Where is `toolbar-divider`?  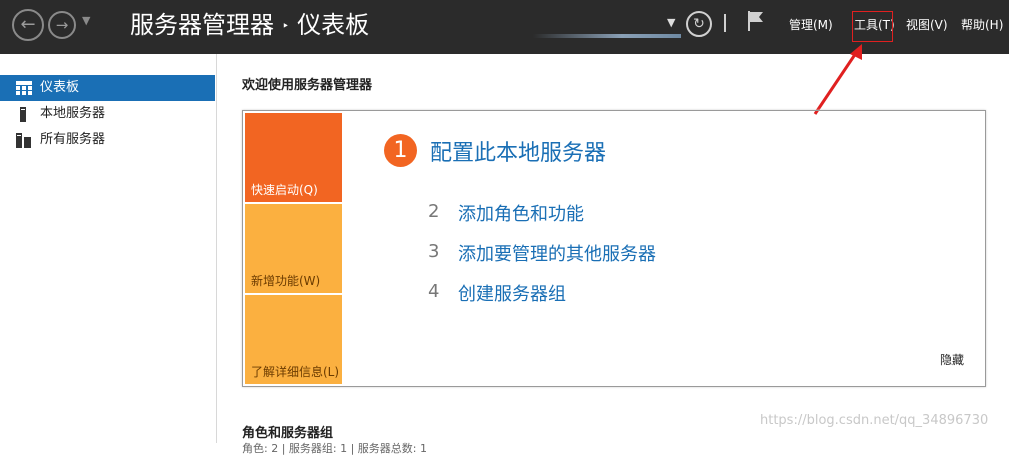
toolbar-divider is located at coordinates (725, 23).